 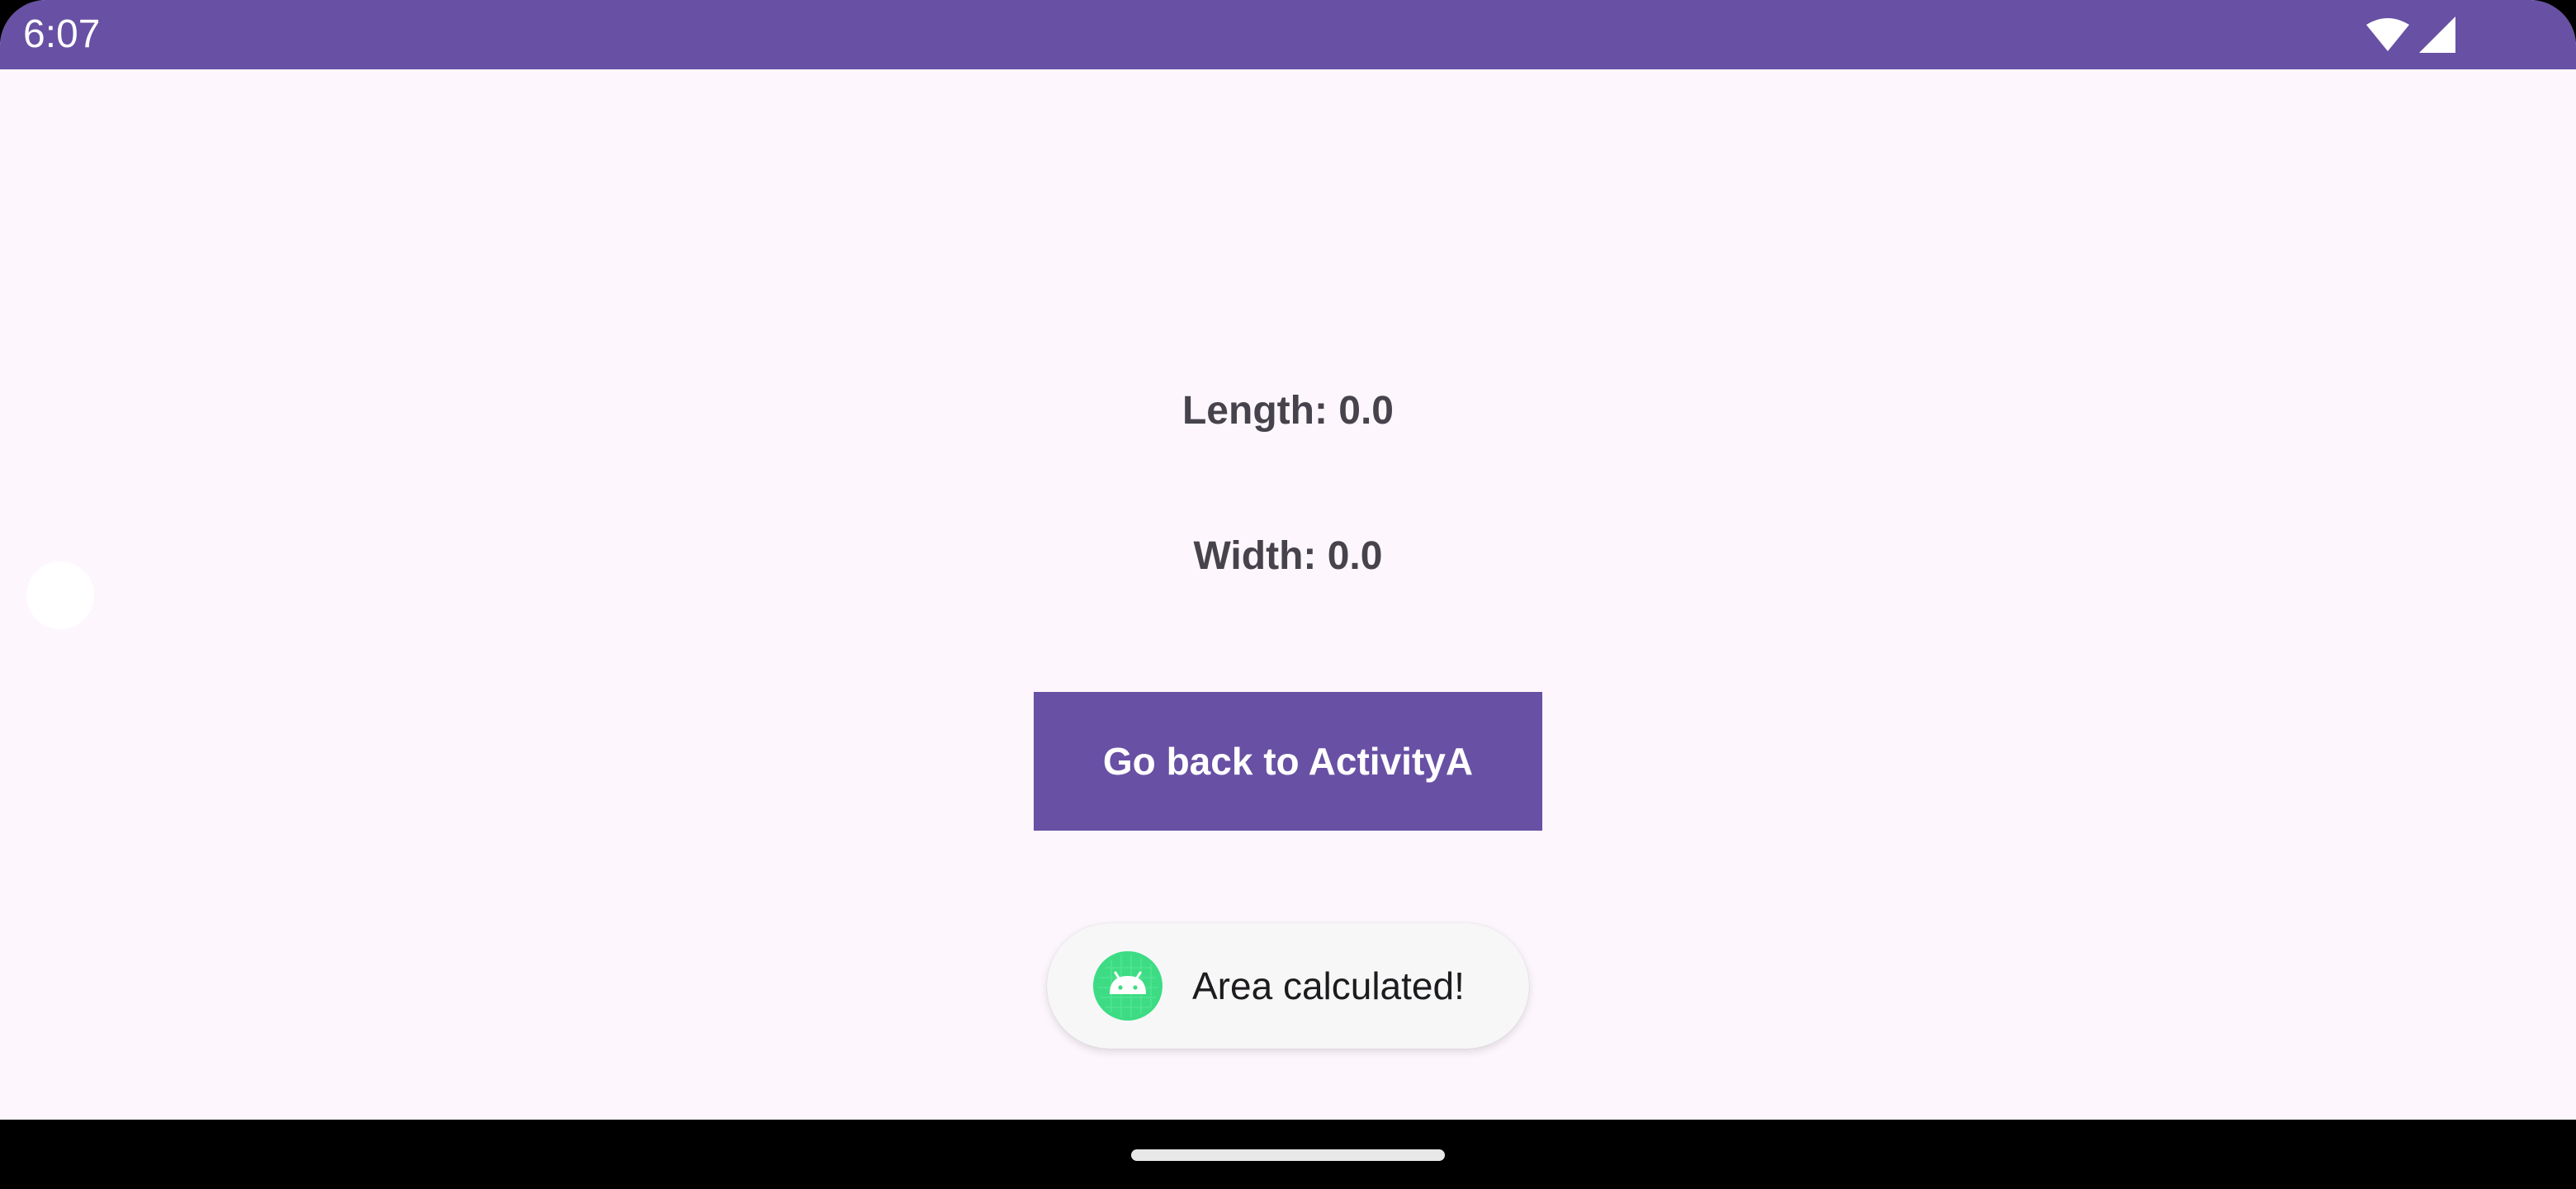 I want to click on toast-message: Area calculated!, so click(x=1328, y=985).